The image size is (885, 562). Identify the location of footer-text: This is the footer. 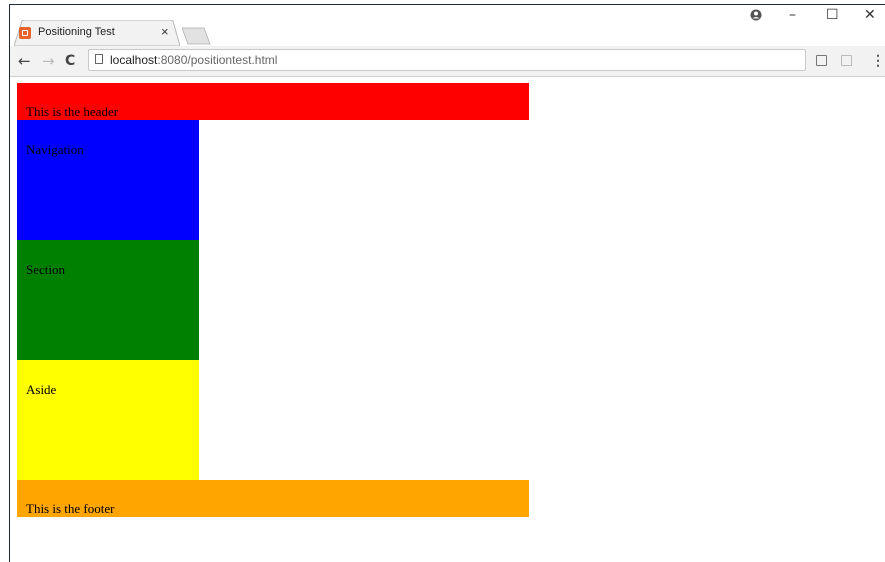
(70, 508).